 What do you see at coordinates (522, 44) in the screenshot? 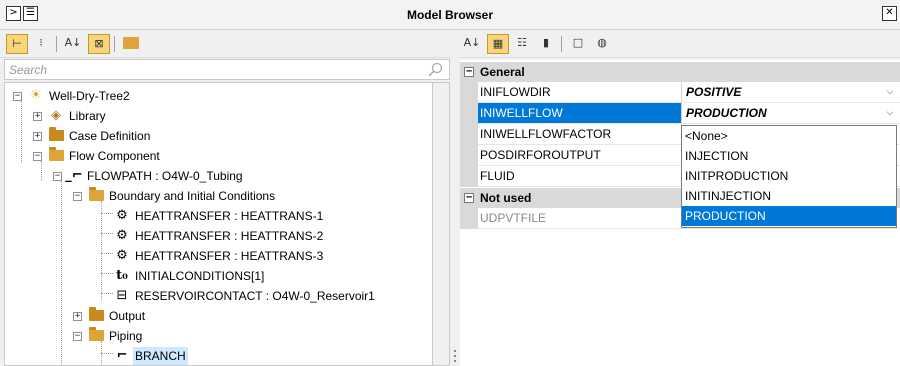
I see `list-icon: ☷` at bounding box center [522, 44].